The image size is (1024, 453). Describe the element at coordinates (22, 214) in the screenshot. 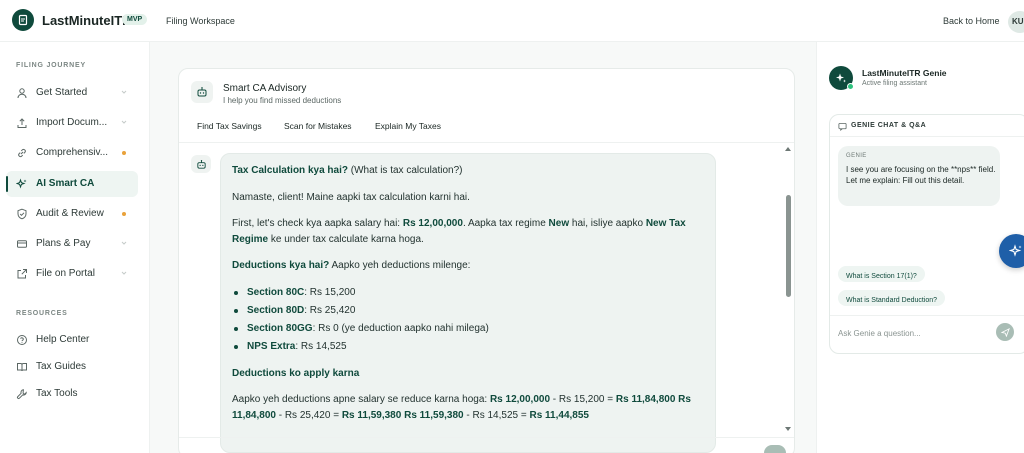

I see `shield-icon` at that location.